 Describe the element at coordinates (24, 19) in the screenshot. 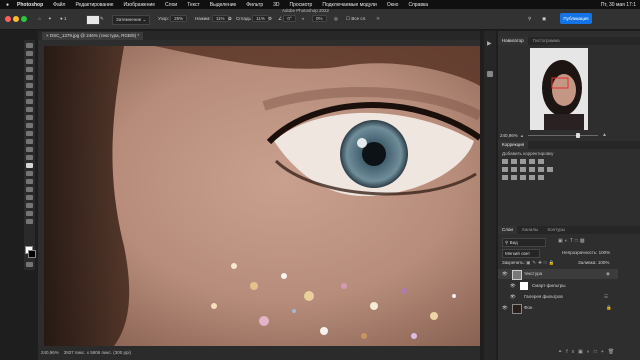

I see `zoom-window-button` at that location.